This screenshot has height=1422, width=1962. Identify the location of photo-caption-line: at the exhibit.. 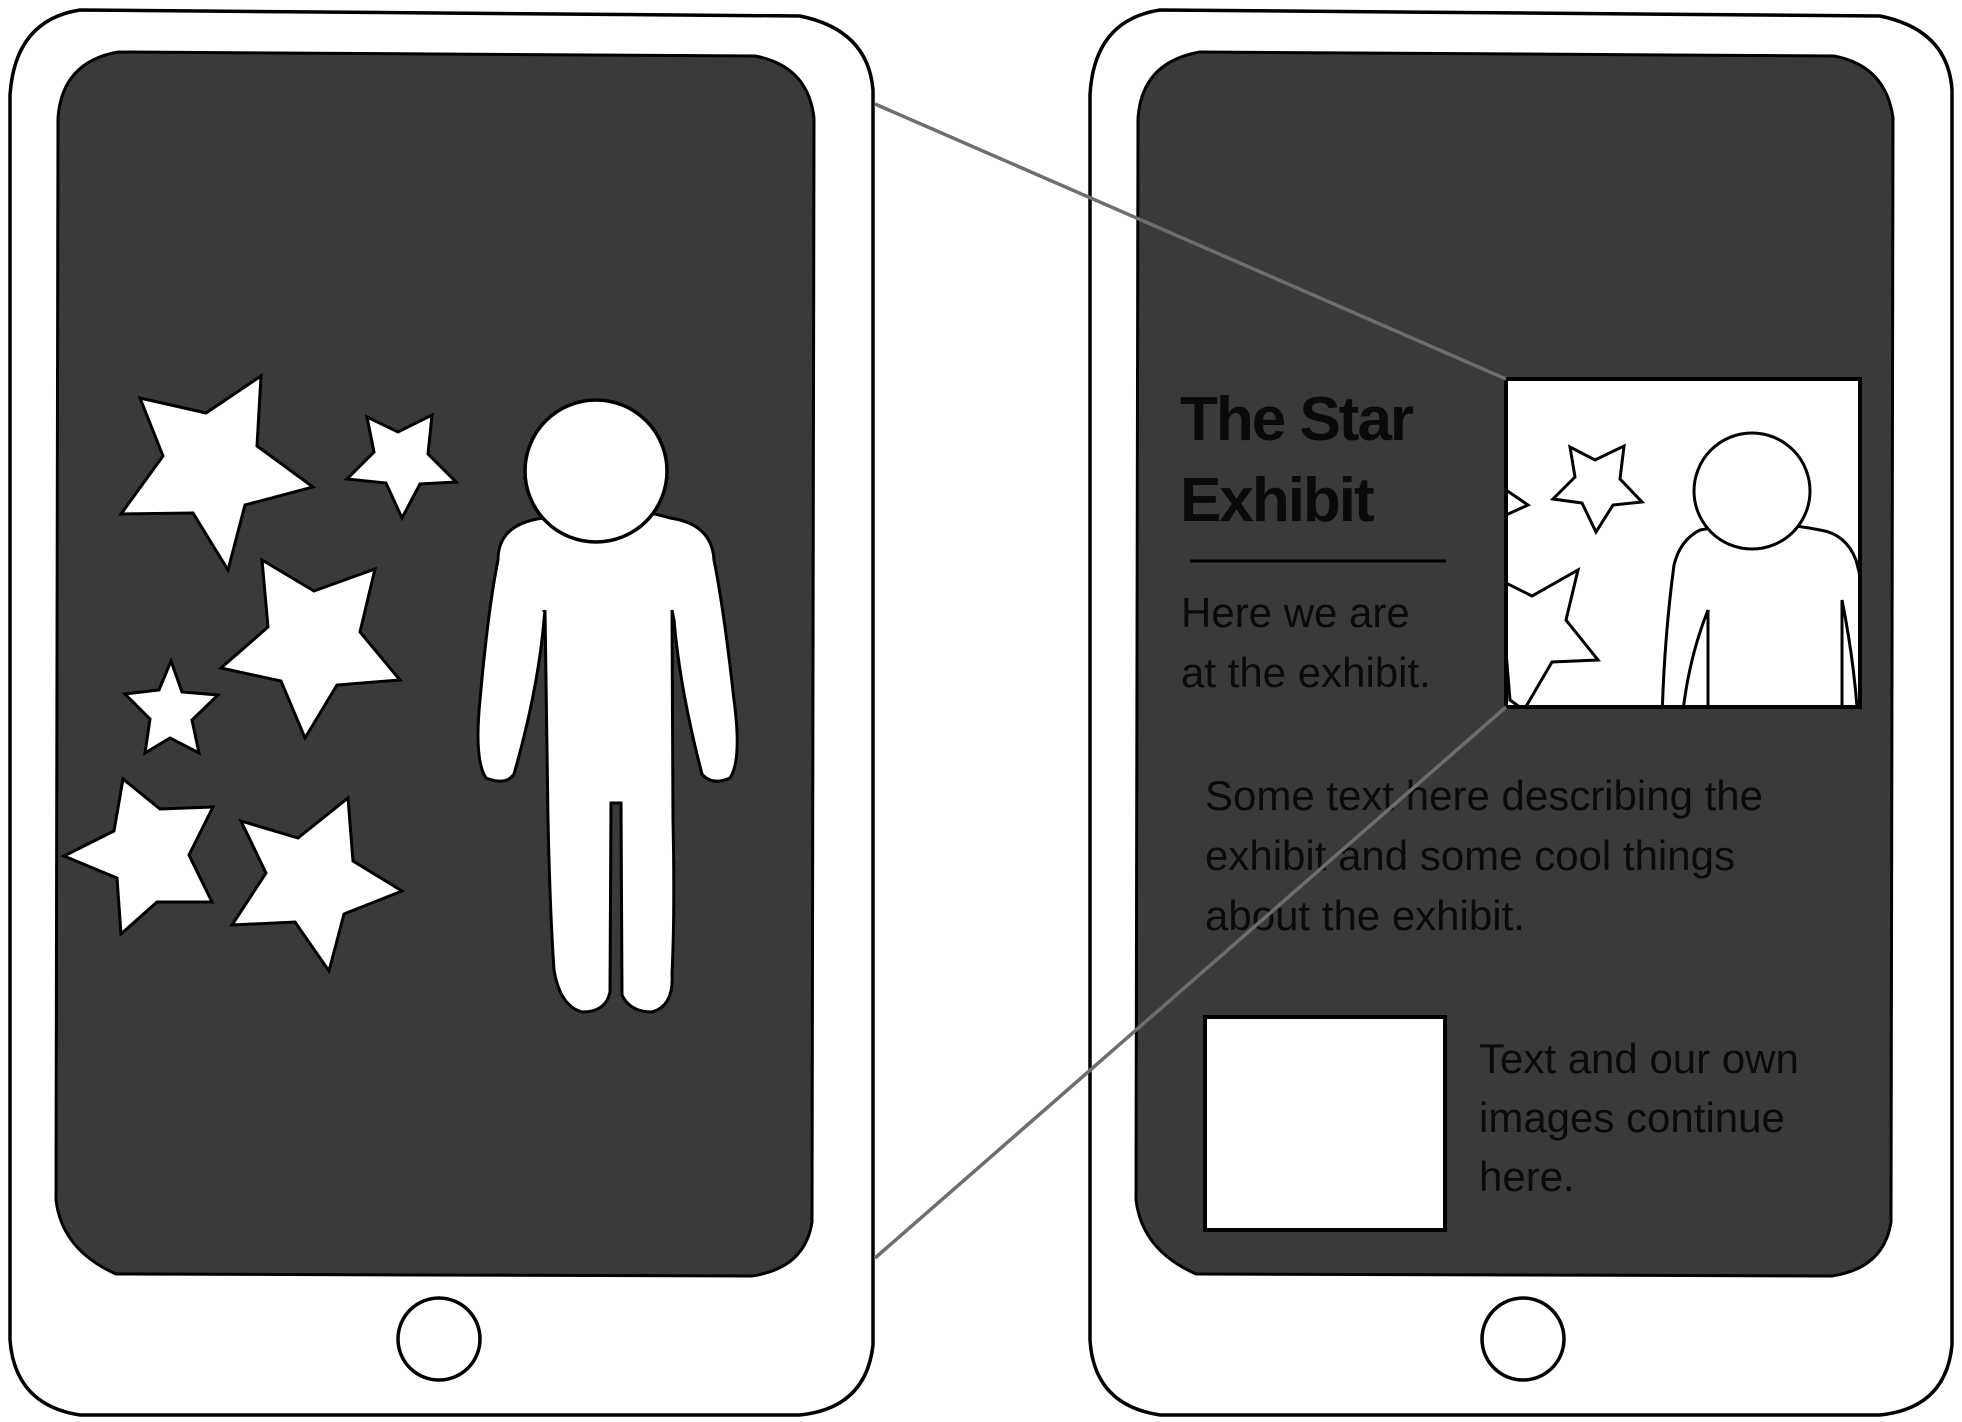
(1306, 672).